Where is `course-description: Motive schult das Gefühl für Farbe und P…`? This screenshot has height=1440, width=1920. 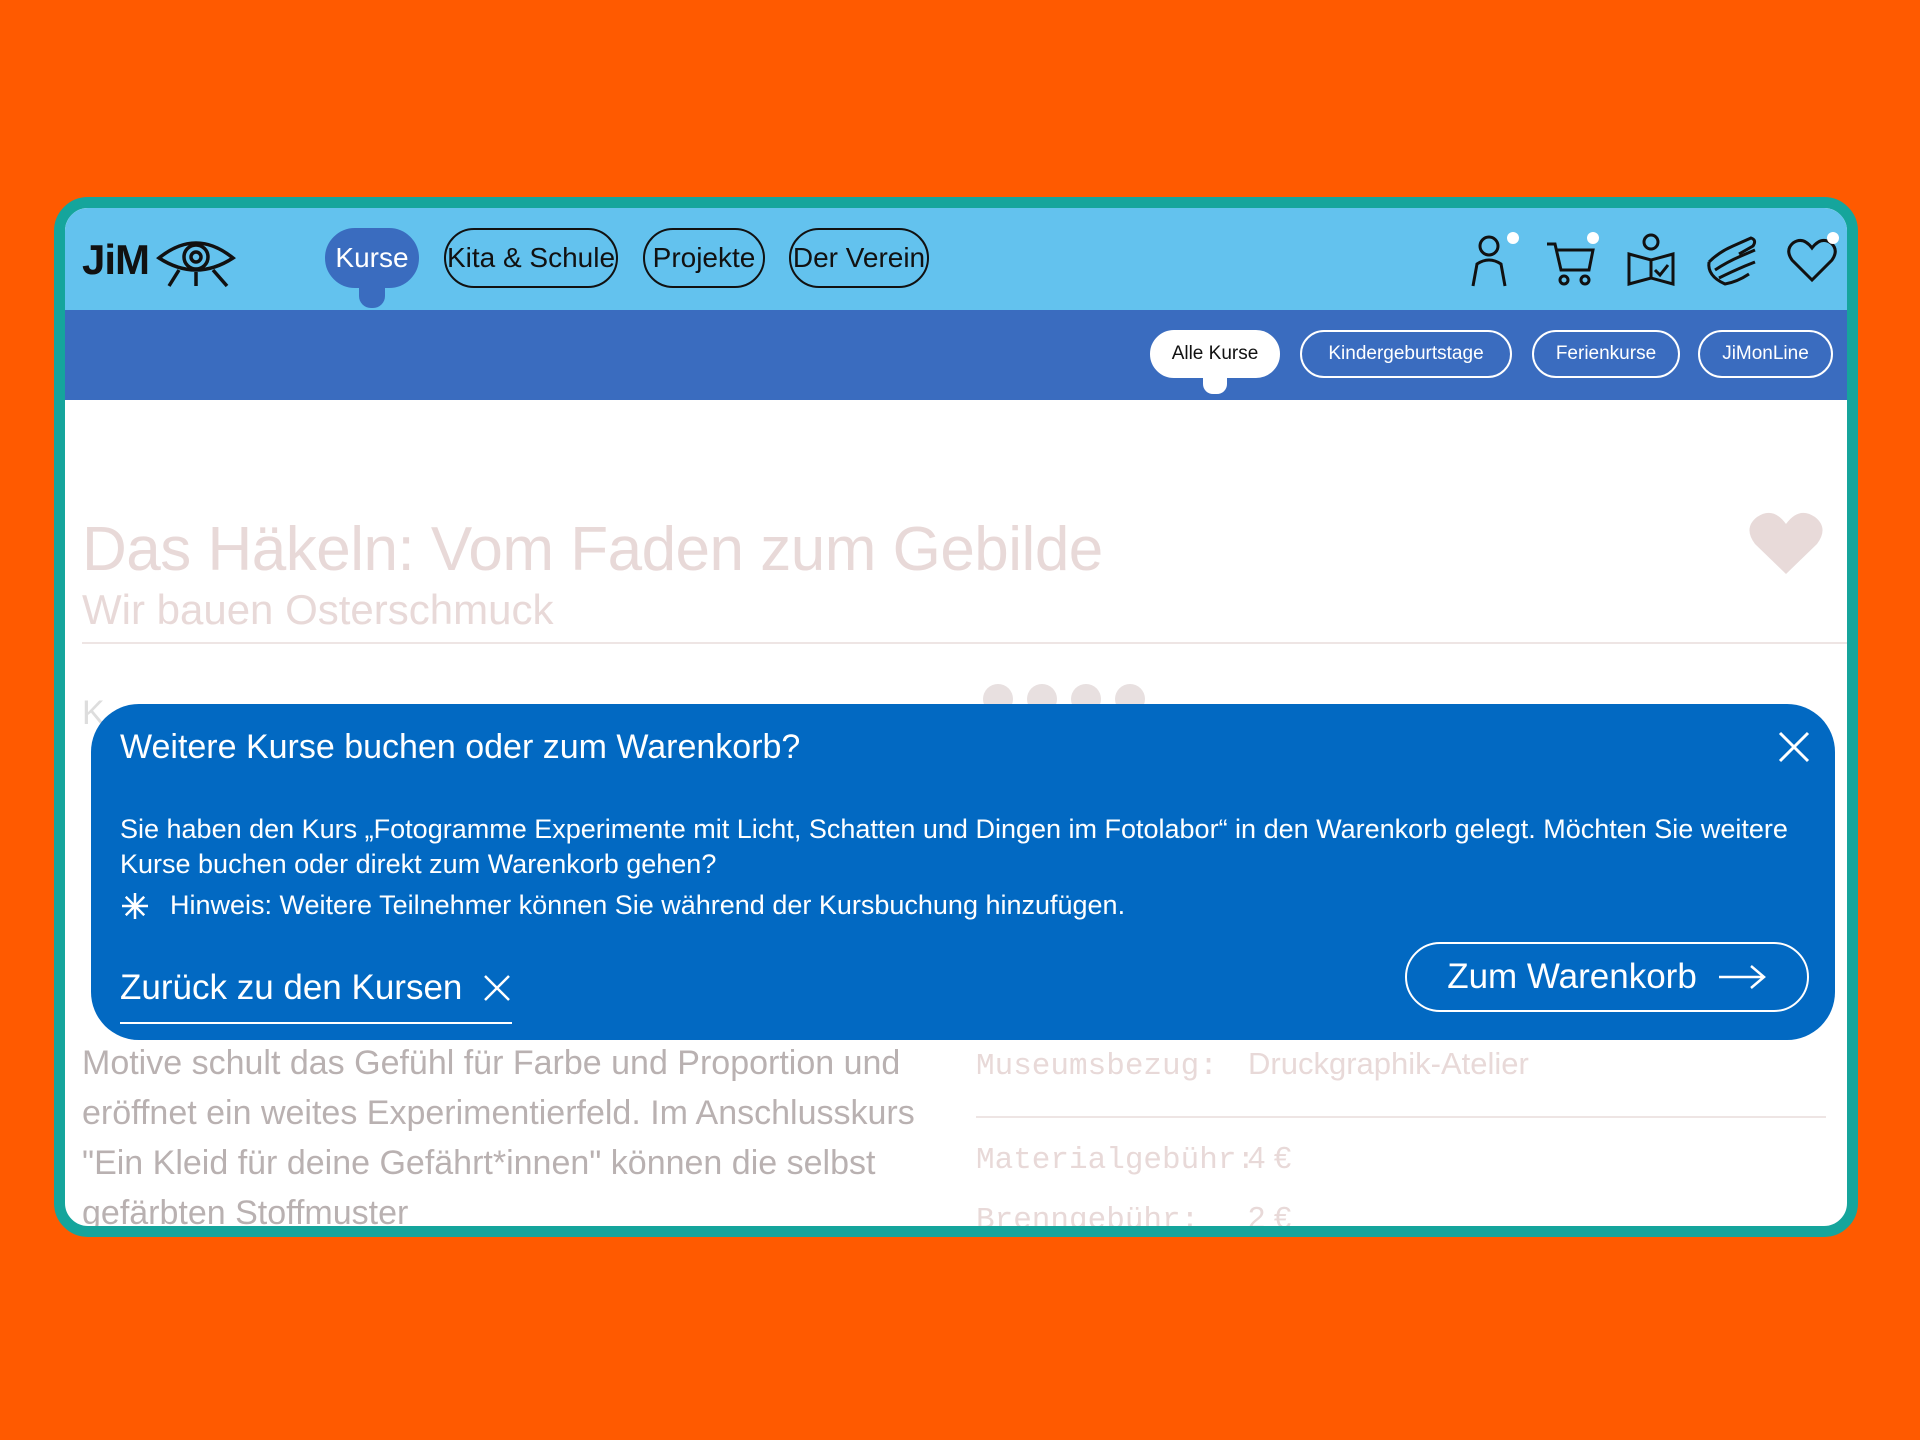 course-description: Motive schult das Gefühl für Farbe und P… is located at coordinates (498, 1138).